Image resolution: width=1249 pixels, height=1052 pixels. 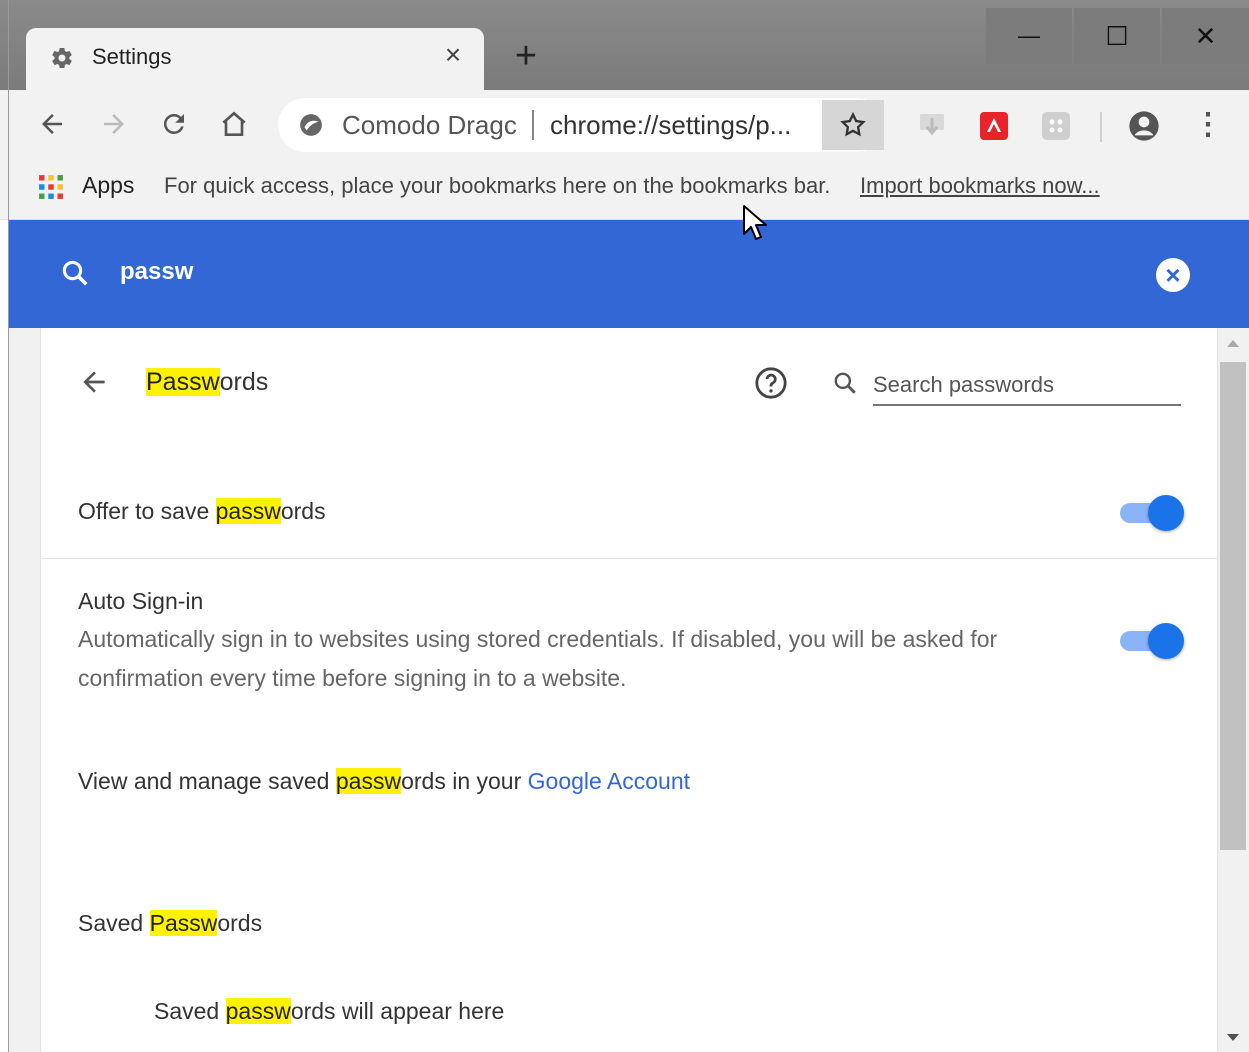 I want to click on home-button, so click(x=234, y=124).